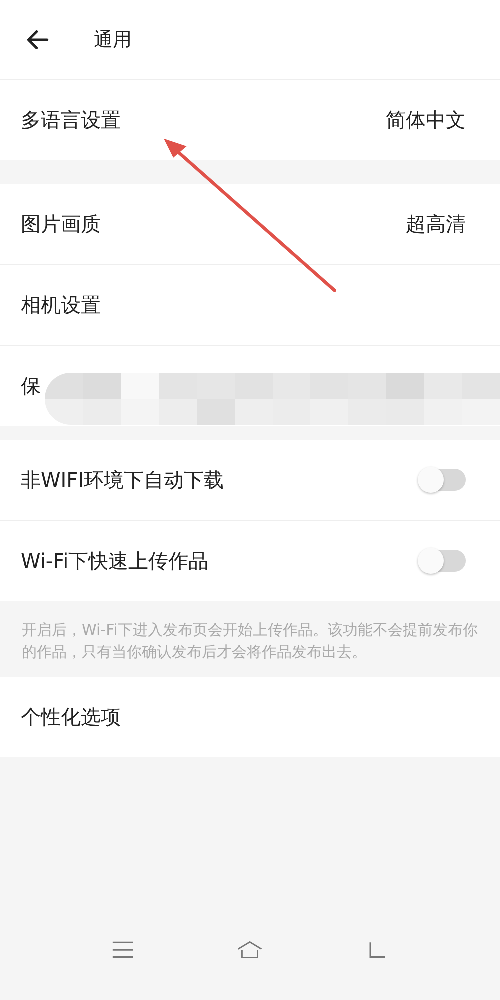 The width and height of the screenshot is (500, 1000). I want to click on settings-row: Wi-Fi下快速上传作品, so click(250, 561).